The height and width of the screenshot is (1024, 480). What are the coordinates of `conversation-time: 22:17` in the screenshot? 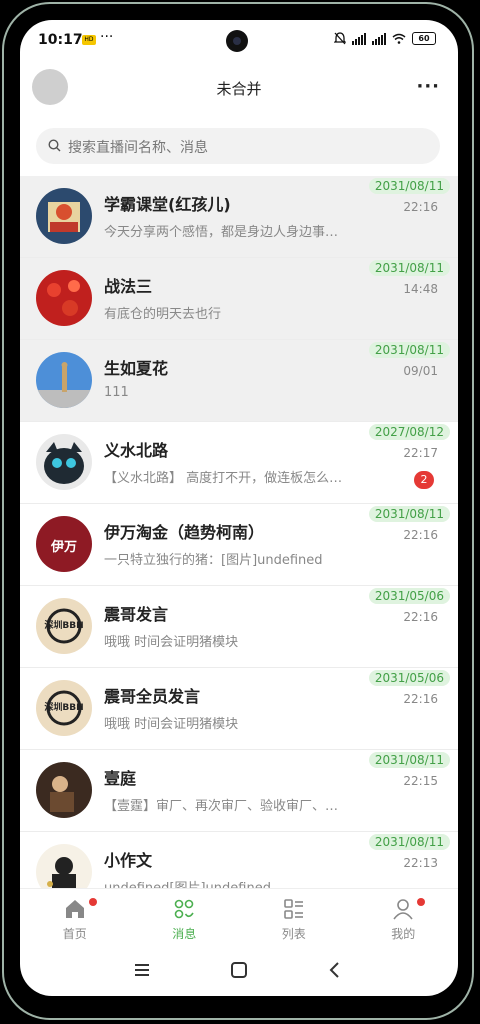 It's located at (420, 453).